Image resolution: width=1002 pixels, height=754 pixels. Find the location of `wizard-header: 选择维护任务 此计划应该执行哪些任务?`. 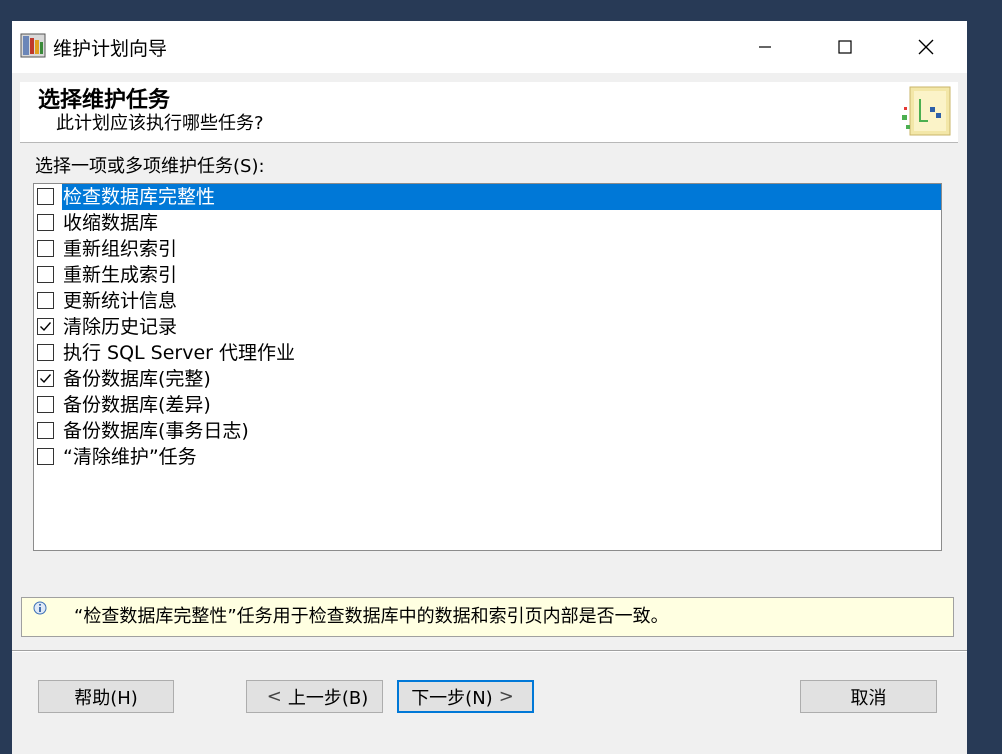

wizard-header: 选择维护任务 此计划应该执行哪些任务? is located at coordinates (489, 112).